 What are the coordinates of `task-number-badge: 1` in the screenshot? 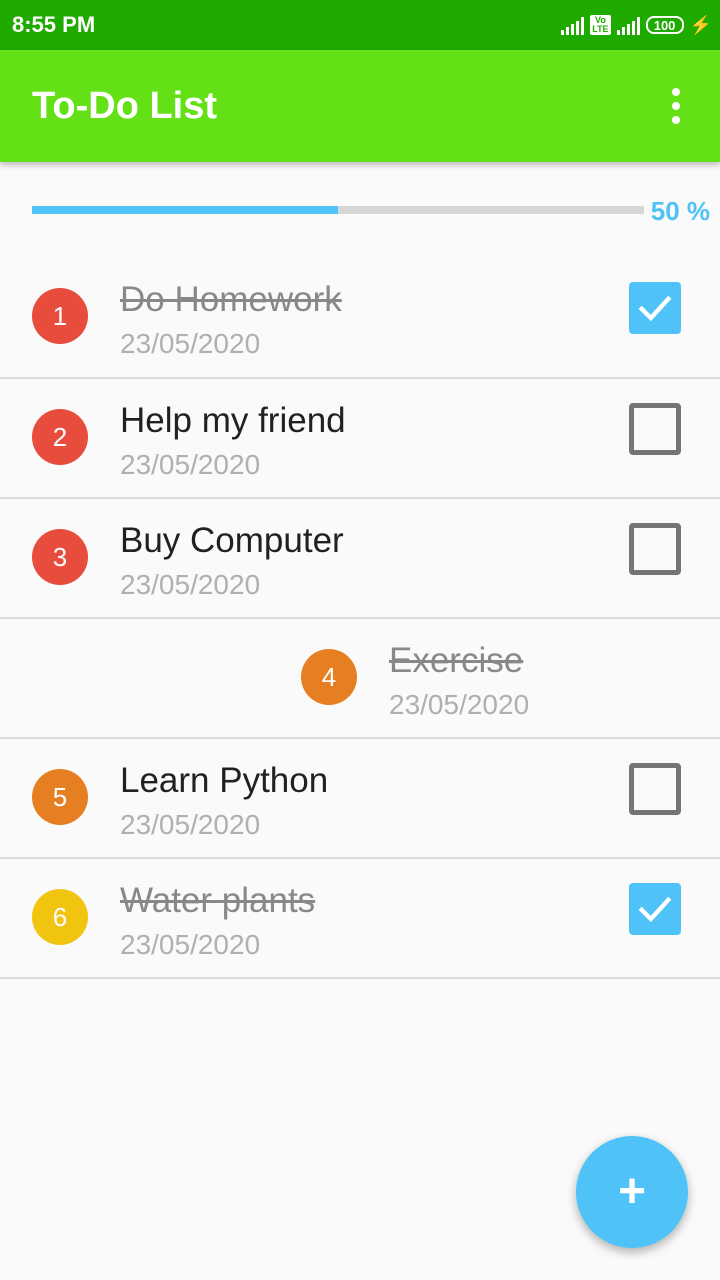 It's located at (60, 316).